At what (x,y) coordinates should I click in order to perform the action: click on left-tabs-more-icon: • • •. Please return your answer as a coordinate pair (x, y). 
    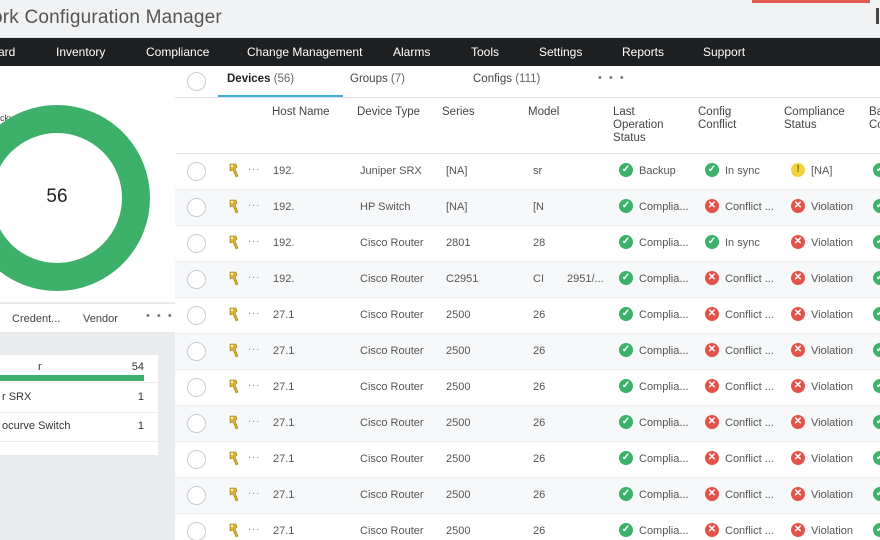
    Looking at the image, I should click on (160, 316).